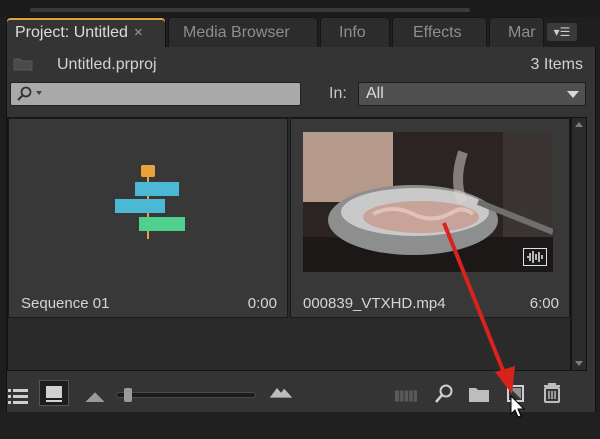 The image size is (600, 439). I want to click on bin-item-duration: 6:00, so click(544, 303).